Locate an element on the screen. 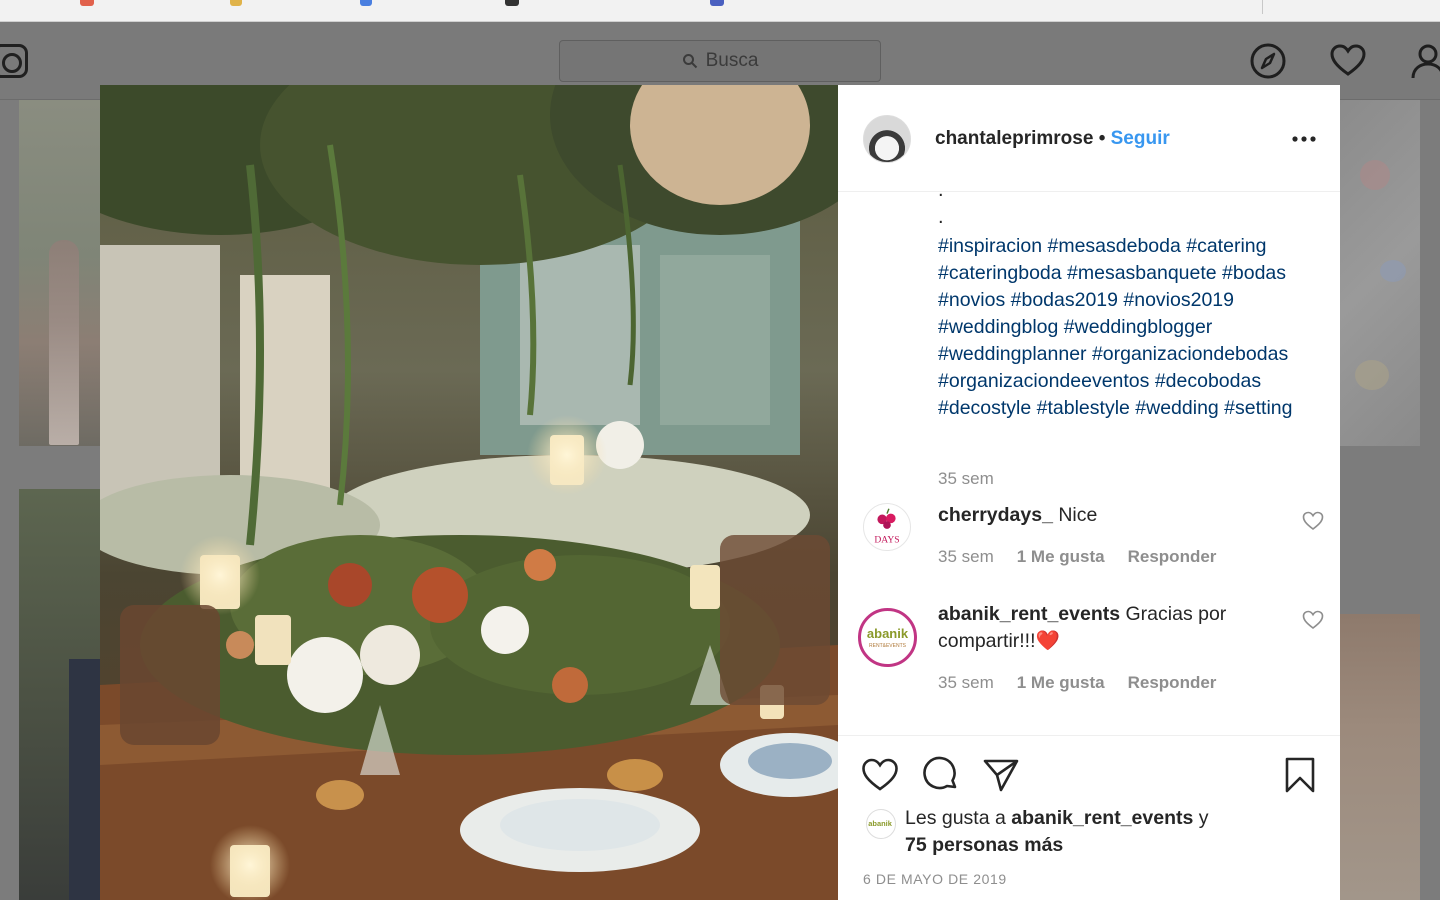 The width and height of the screenshot is (1440, 900). comment-username: cherrydays_ is located at coordinates (995, 515).